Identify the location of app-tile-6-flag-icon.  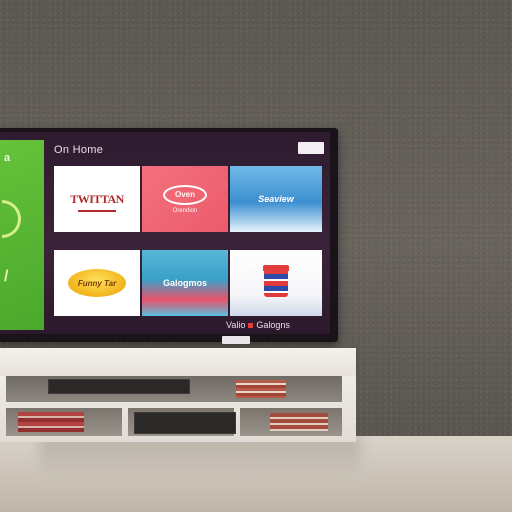
(276, 281).